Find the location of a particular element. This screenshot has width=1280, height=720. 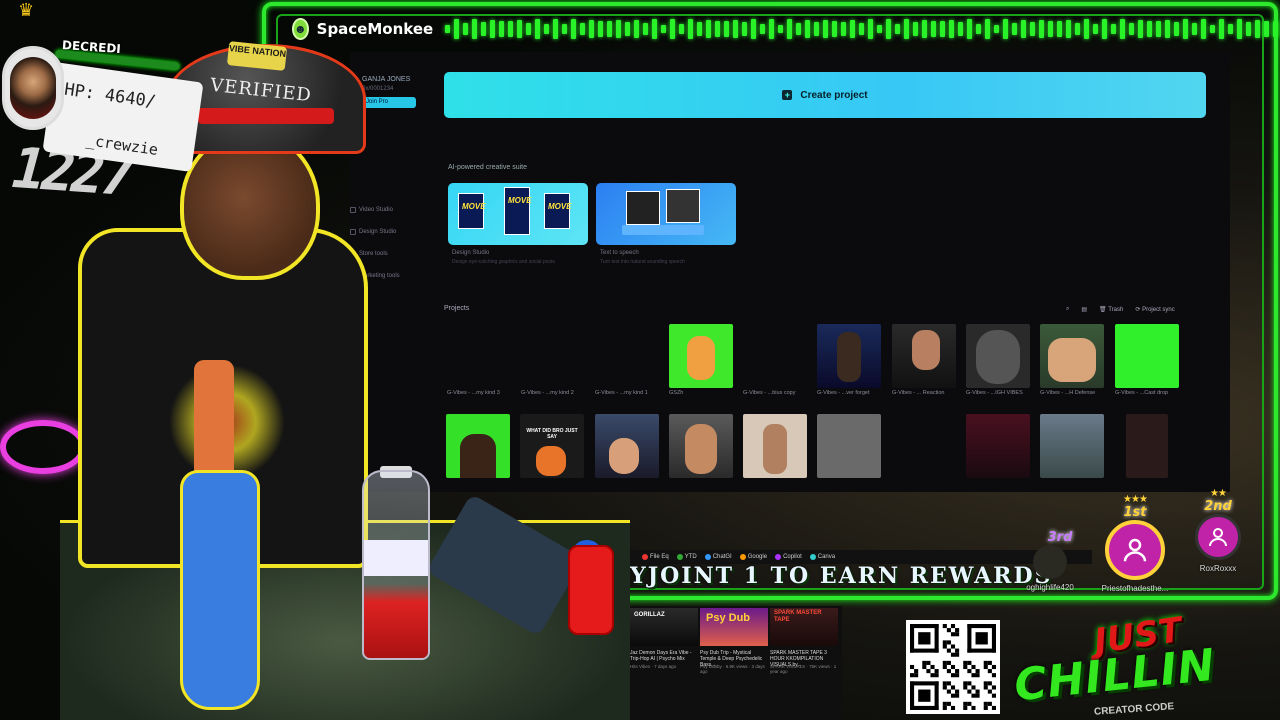

project-label: G-Vibes - ...IGH VIBES is located at coordinates (1000, 393).